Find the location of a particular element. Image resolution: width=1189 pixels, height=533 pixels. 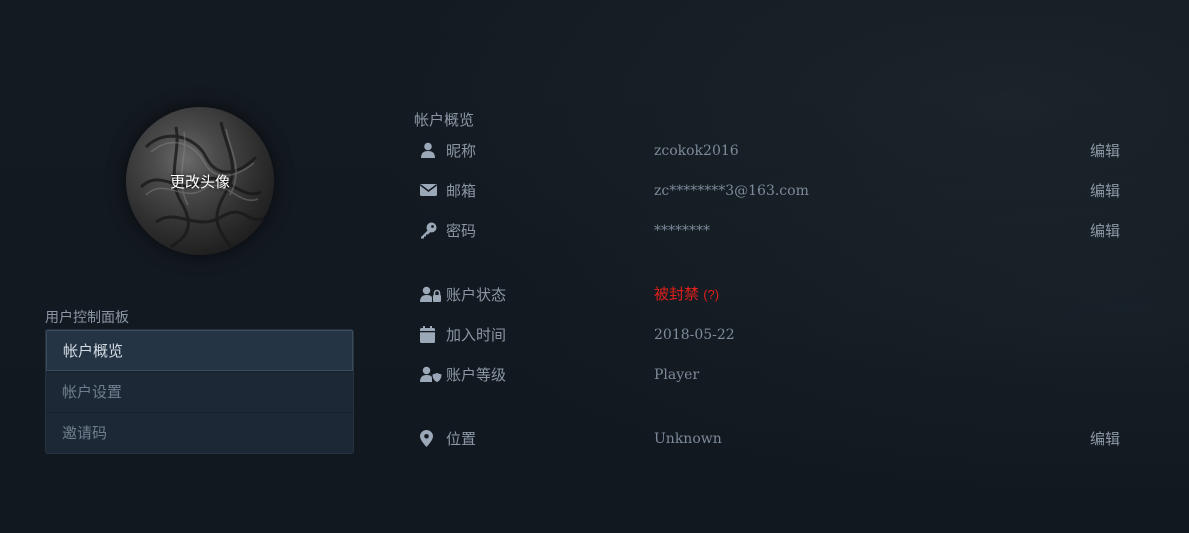

user-shield-icon is located at coordinates (431, 375).